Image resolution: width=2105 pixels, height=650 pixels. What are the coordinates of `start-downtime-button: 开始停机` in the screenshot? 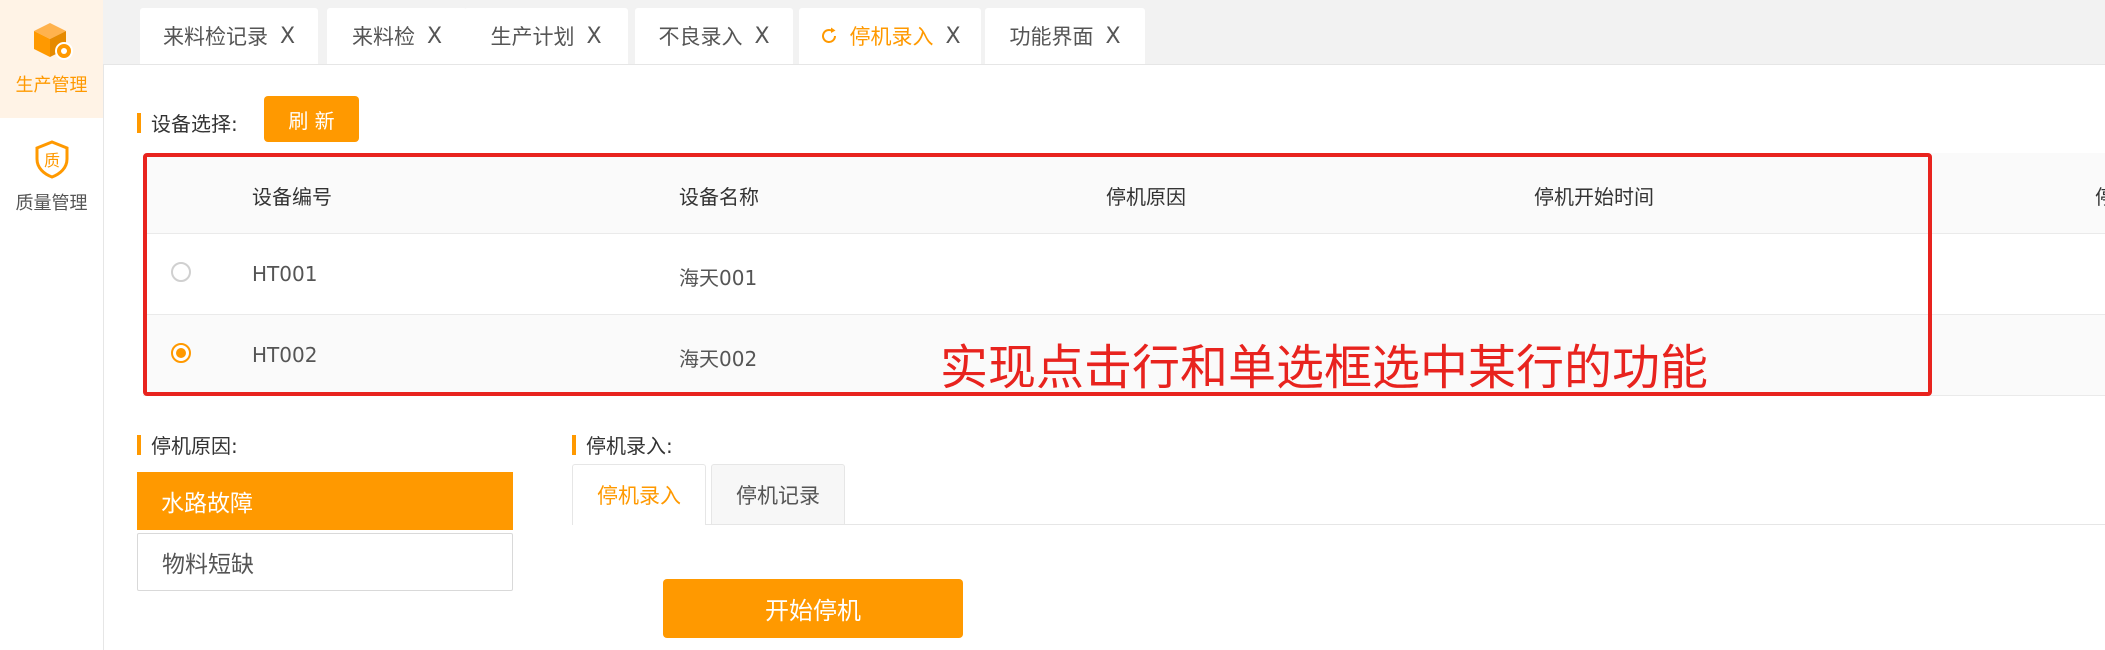 It's located at (813, 608).